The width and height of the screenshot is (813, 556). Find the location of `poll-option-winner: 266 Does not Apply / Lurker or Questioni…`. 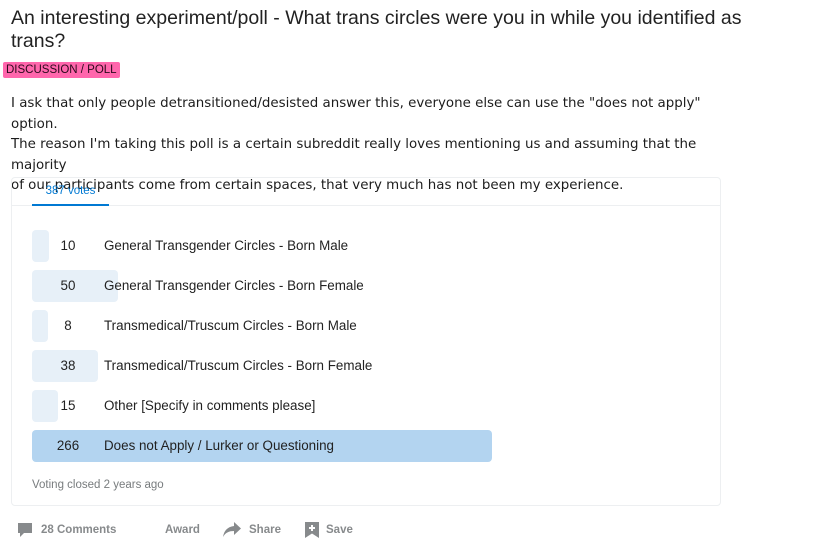

poll-option-winner: 266 Does not Apply / Lurker or Questioni… is located at coordinates (352, 446).